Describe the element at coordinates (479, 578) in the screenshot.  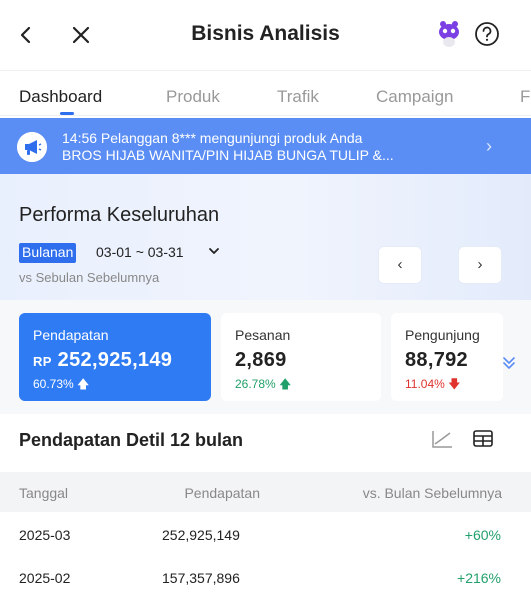
I see `row-change: +216%` at that location.